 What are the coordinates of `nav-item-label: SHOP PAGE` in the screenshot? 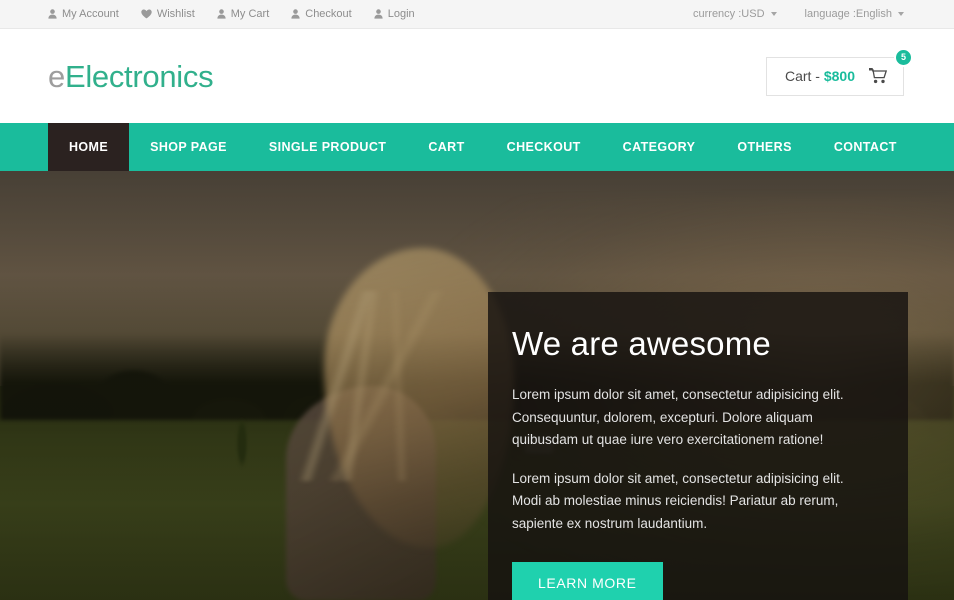 It's located at (188, 147).